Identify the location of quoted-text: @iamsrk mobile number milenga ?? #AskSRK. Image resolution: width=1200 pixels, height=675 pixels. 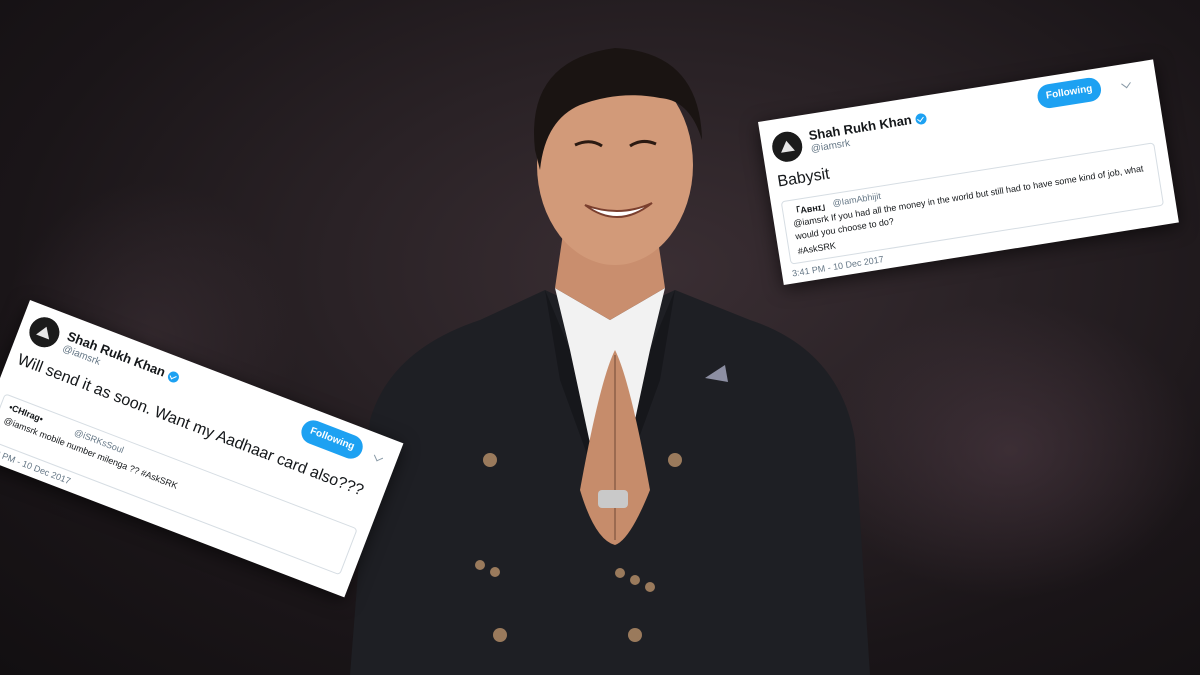
(91, 453).